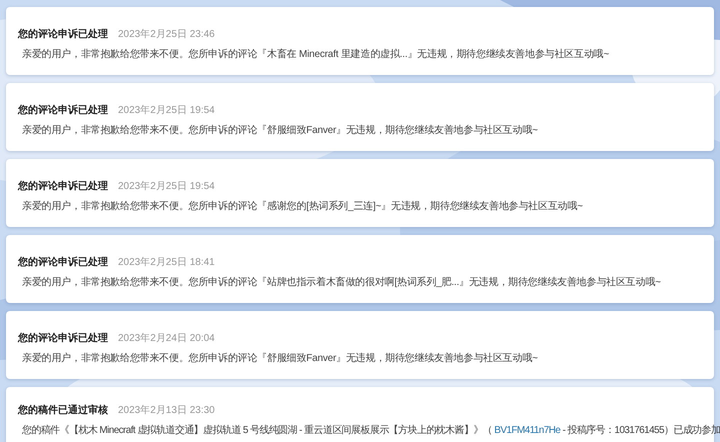 The width and height of the screenshot is (720, 442). Describe the element at coordinates (341, 282) in the screenshot. I see `notification-message: 亲爱的用户，非常抱歉给您带来不便。您所申诉的评论『站牌也指示着木畜做的很对啊[热词系列_肥...』无违规，期待您继续友善地参与社区互动哦~` at that location.